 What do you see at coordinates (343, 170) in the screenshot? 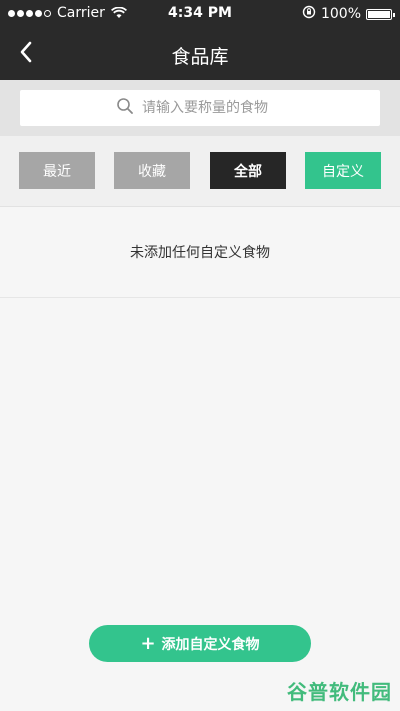
I see `tab-custom: 自定义` at bounding box center [343, 170].